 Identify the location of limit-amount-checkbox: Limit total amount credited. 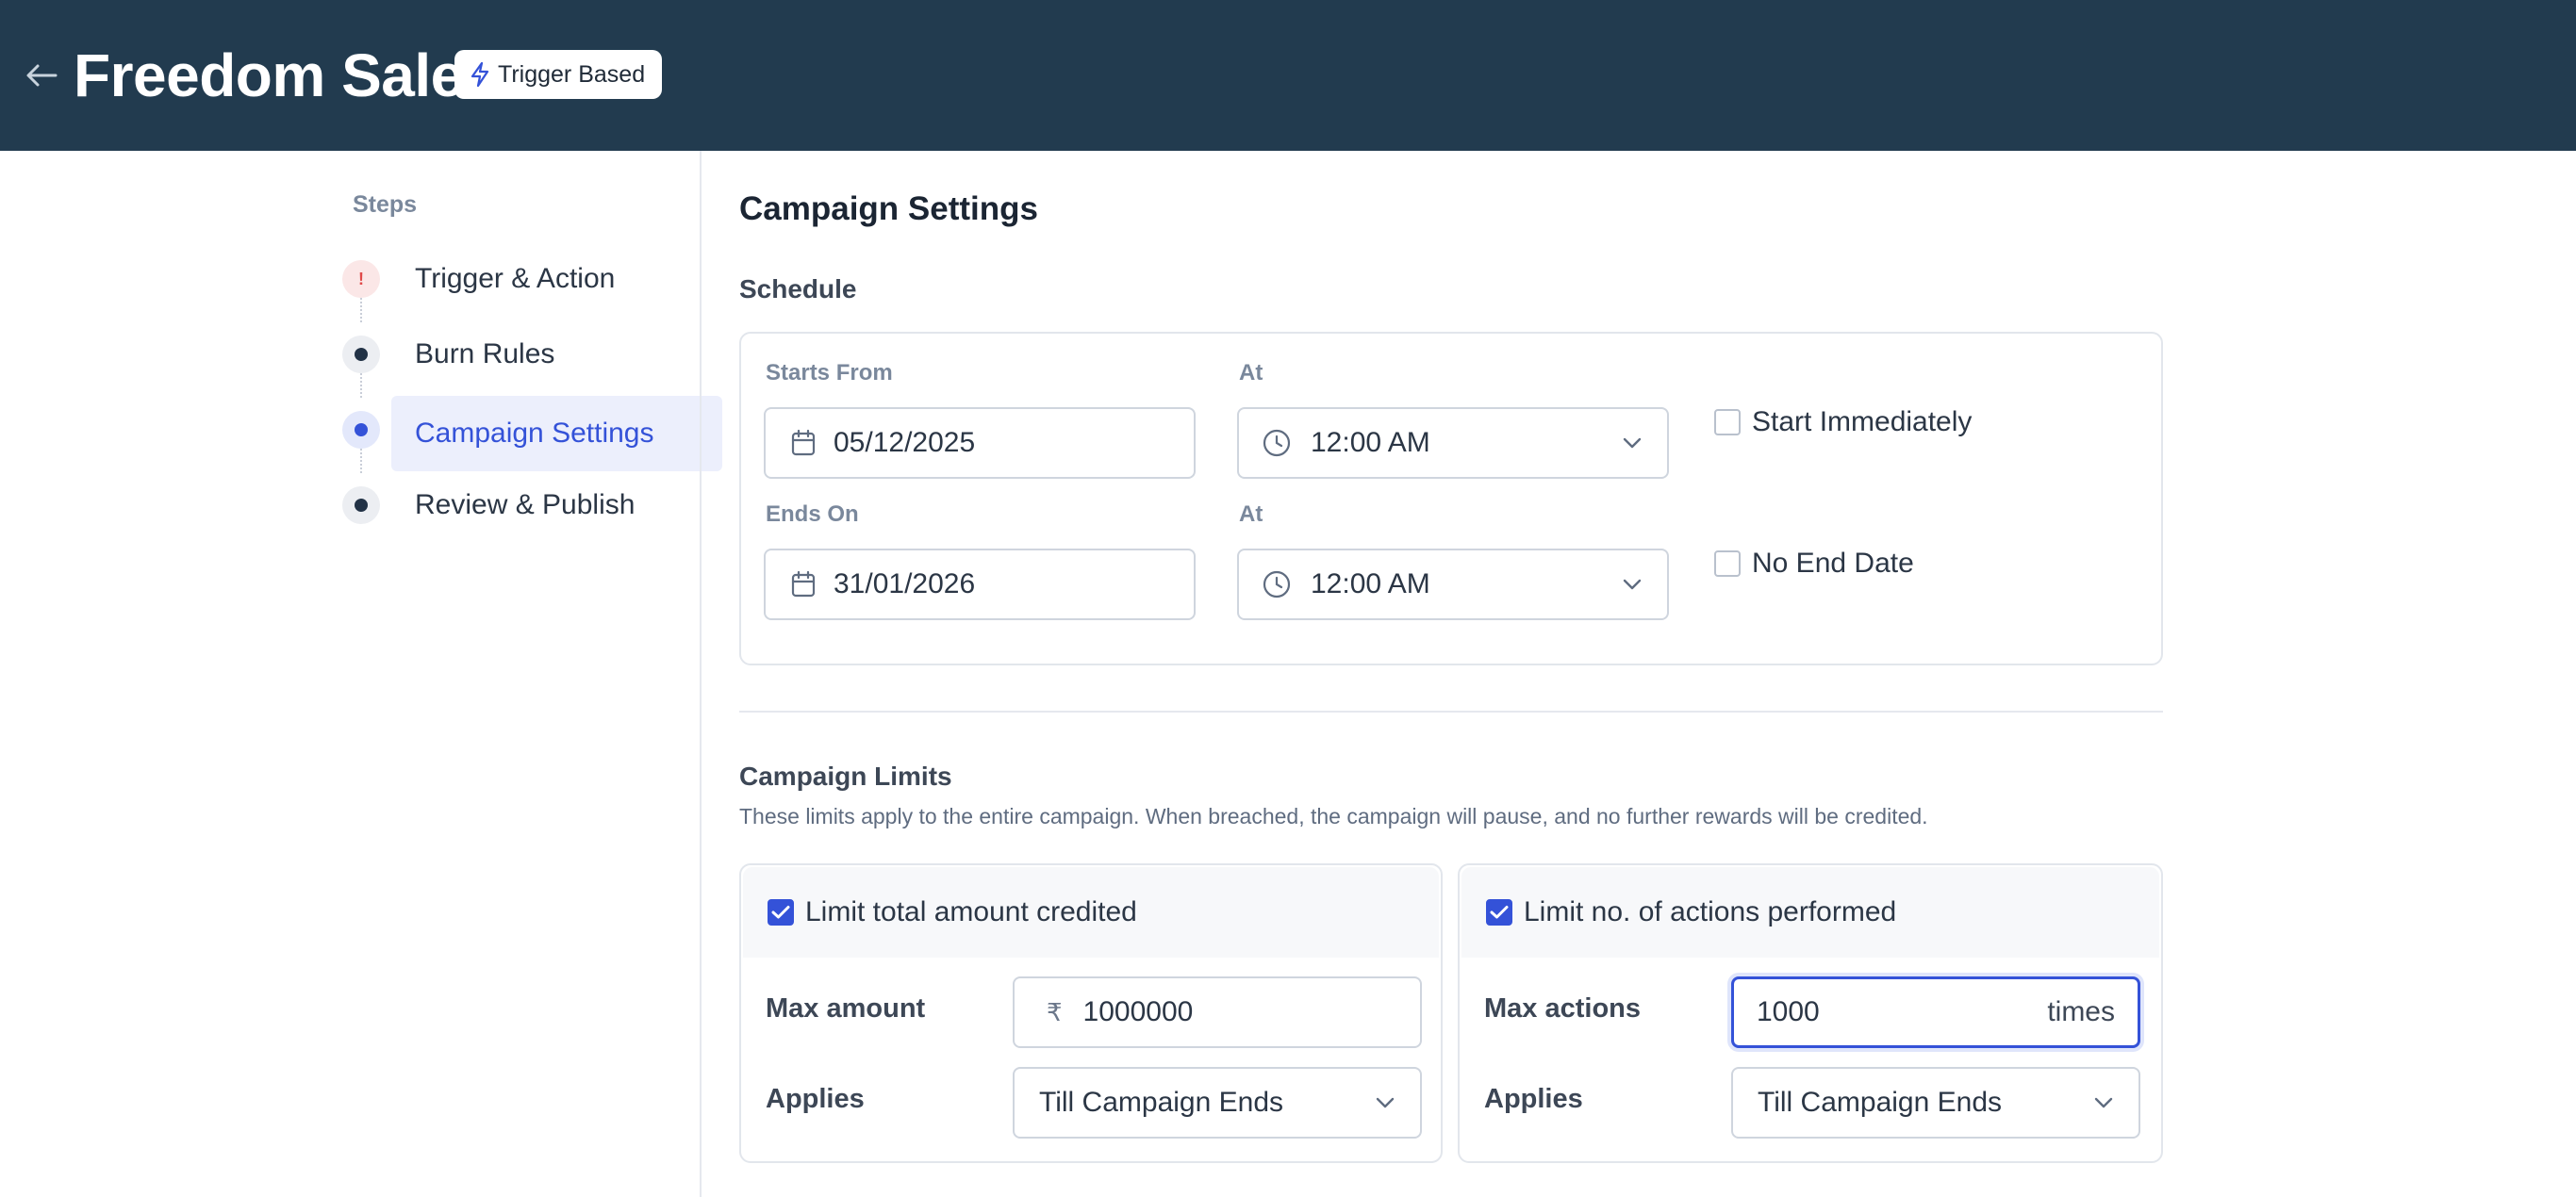
(952, 913).